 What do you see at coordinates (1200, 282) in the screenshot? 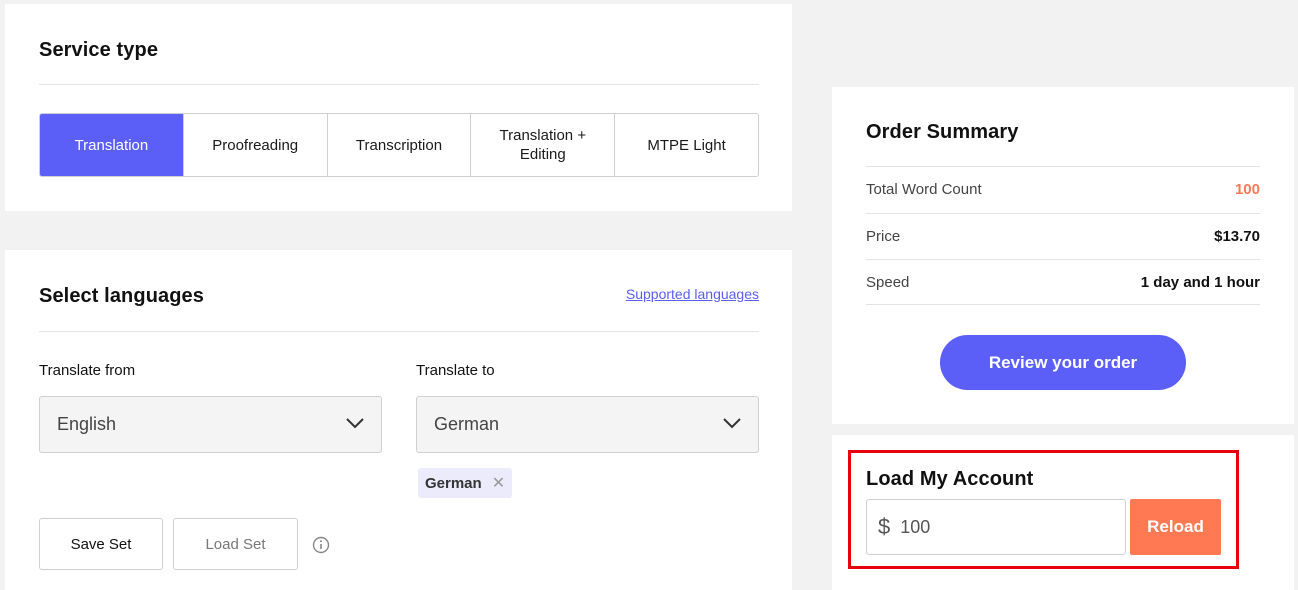
I see `speed-value: 1 day and 1 hour` at bounding box center [1200, 282].